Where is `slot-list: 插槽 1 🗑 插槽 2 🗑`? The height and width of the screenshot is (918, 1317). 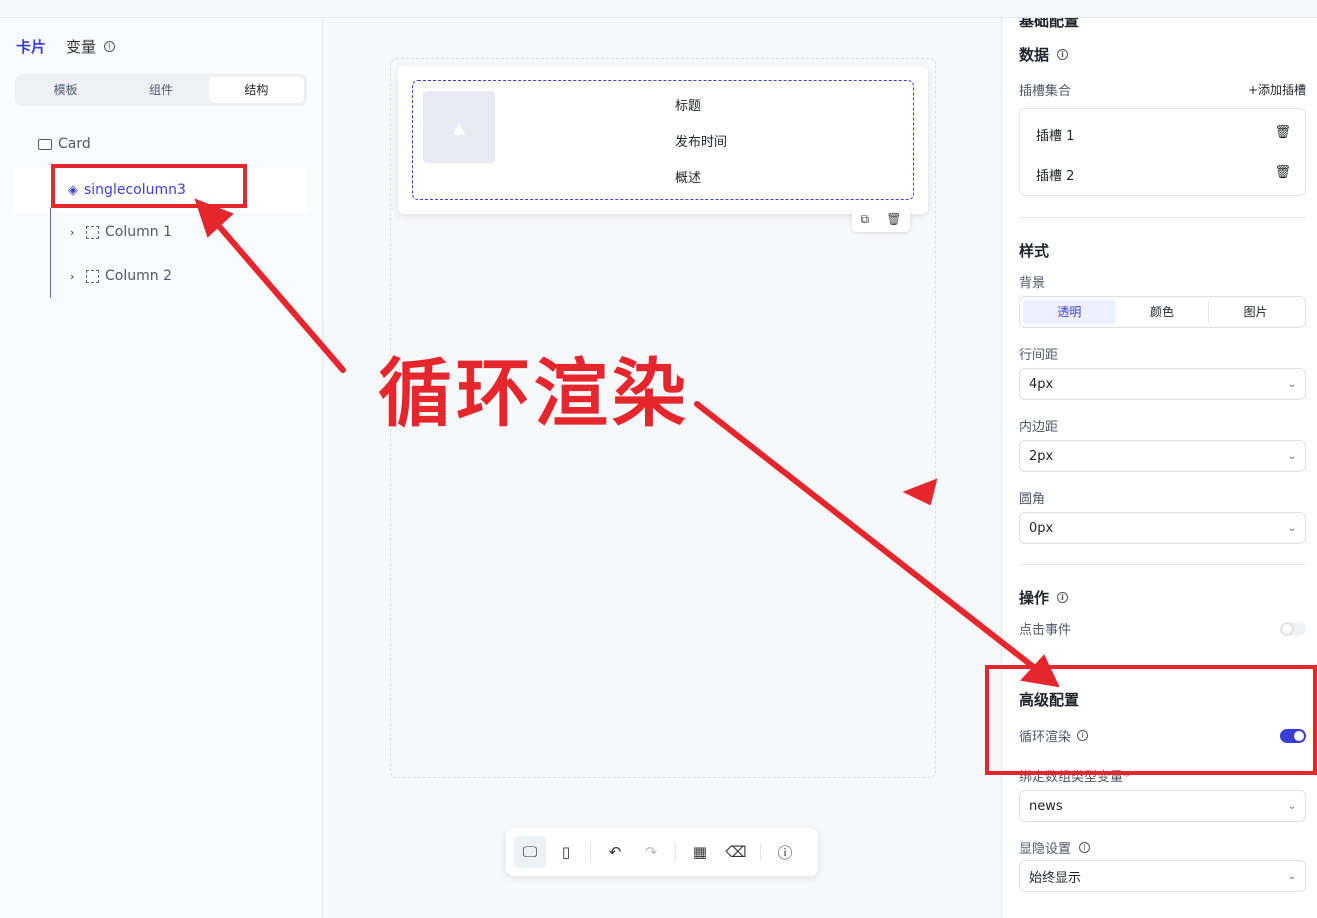 slot-list: 插槽 1 🗑 插槽 2 🗑 is located at coordinates (1162, 152).